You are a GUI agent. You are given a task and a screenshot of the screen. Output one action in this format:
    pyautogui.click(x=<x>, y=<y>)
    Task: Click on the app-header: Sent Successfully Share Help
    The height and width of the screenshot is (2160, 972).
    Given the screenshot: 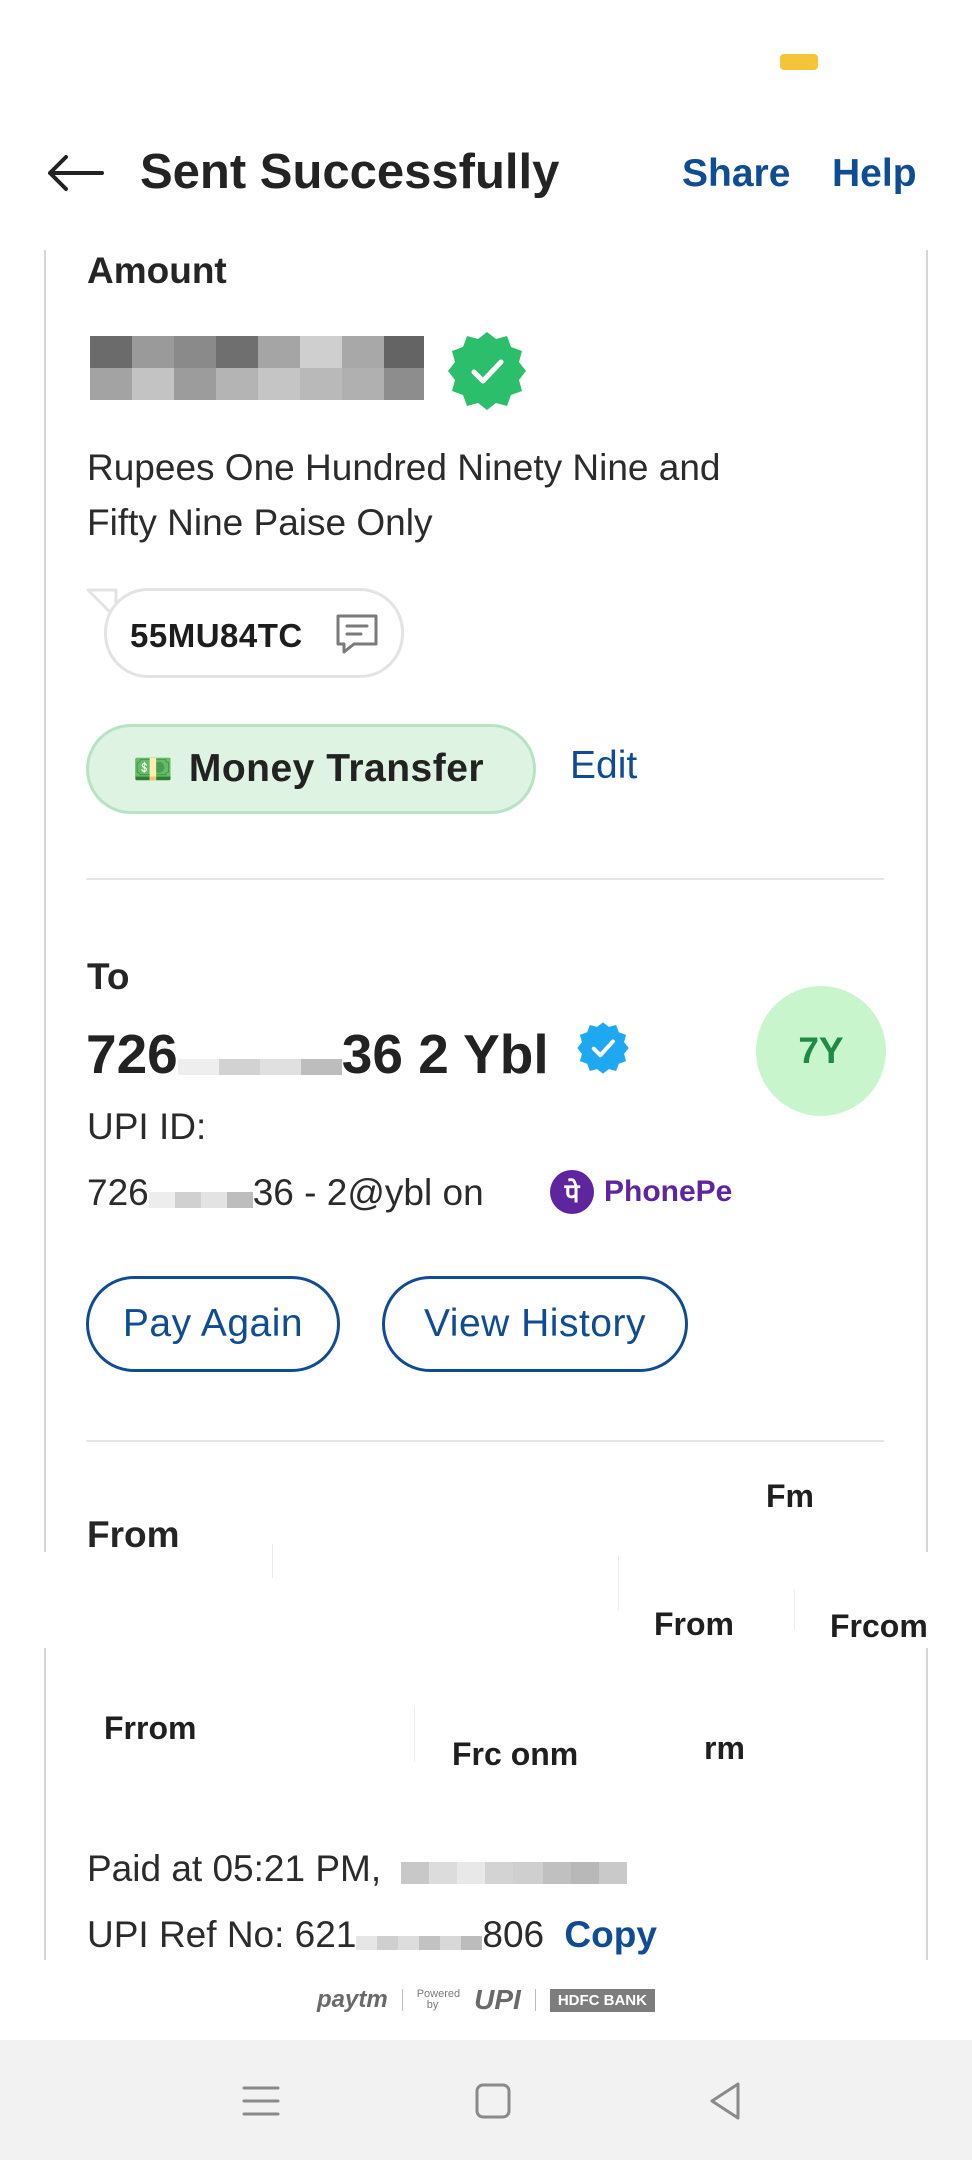 What is the action you would take?
    pyautogui.click(x=486, y=175)
    